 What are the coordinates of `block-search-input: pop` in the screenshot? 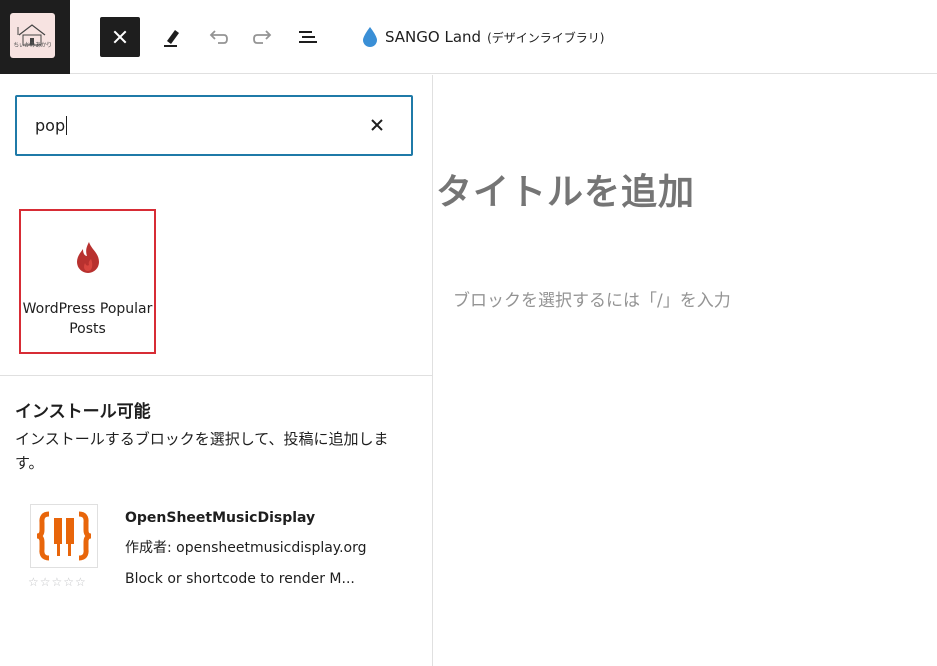 It's located at (214, 125).